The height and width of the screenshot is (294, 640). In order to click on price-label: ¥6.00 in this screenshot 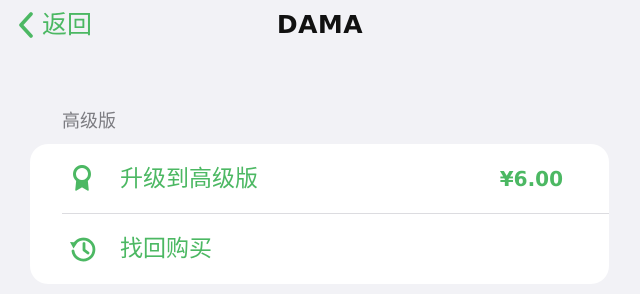, I will do `click(531, 179)`.